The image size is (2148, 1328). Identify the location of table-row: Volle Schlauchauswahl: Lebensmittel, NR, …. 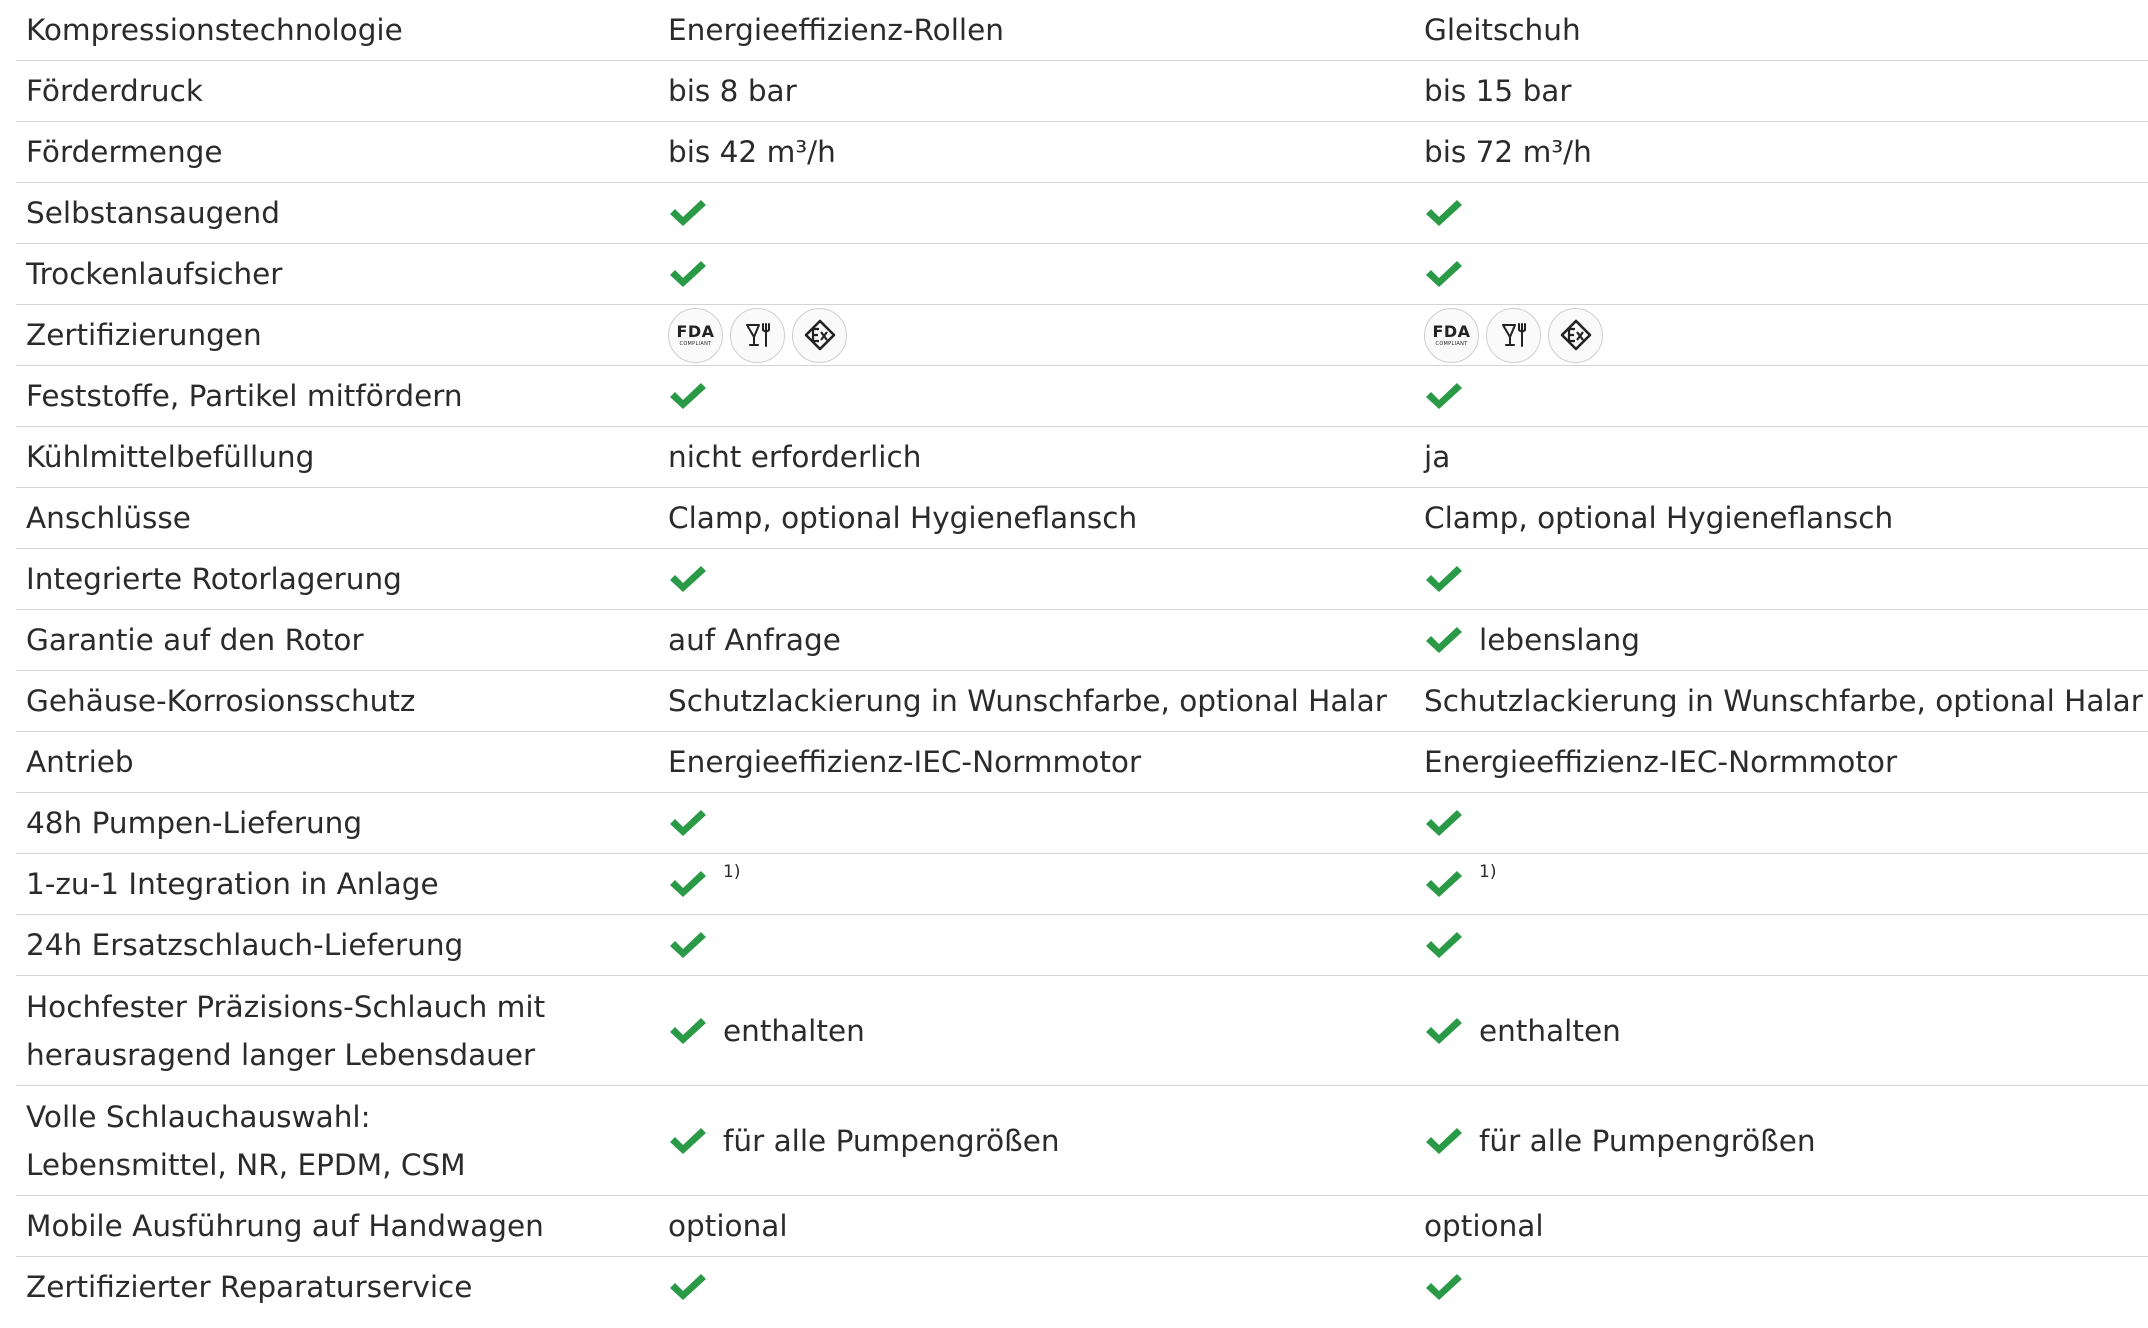
(1082, 1141).